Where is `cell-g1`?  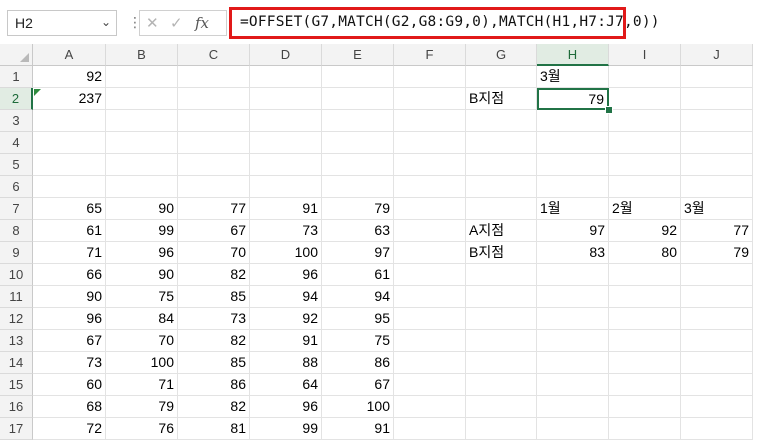
cell-g1 is located at coordinates (501, 77).